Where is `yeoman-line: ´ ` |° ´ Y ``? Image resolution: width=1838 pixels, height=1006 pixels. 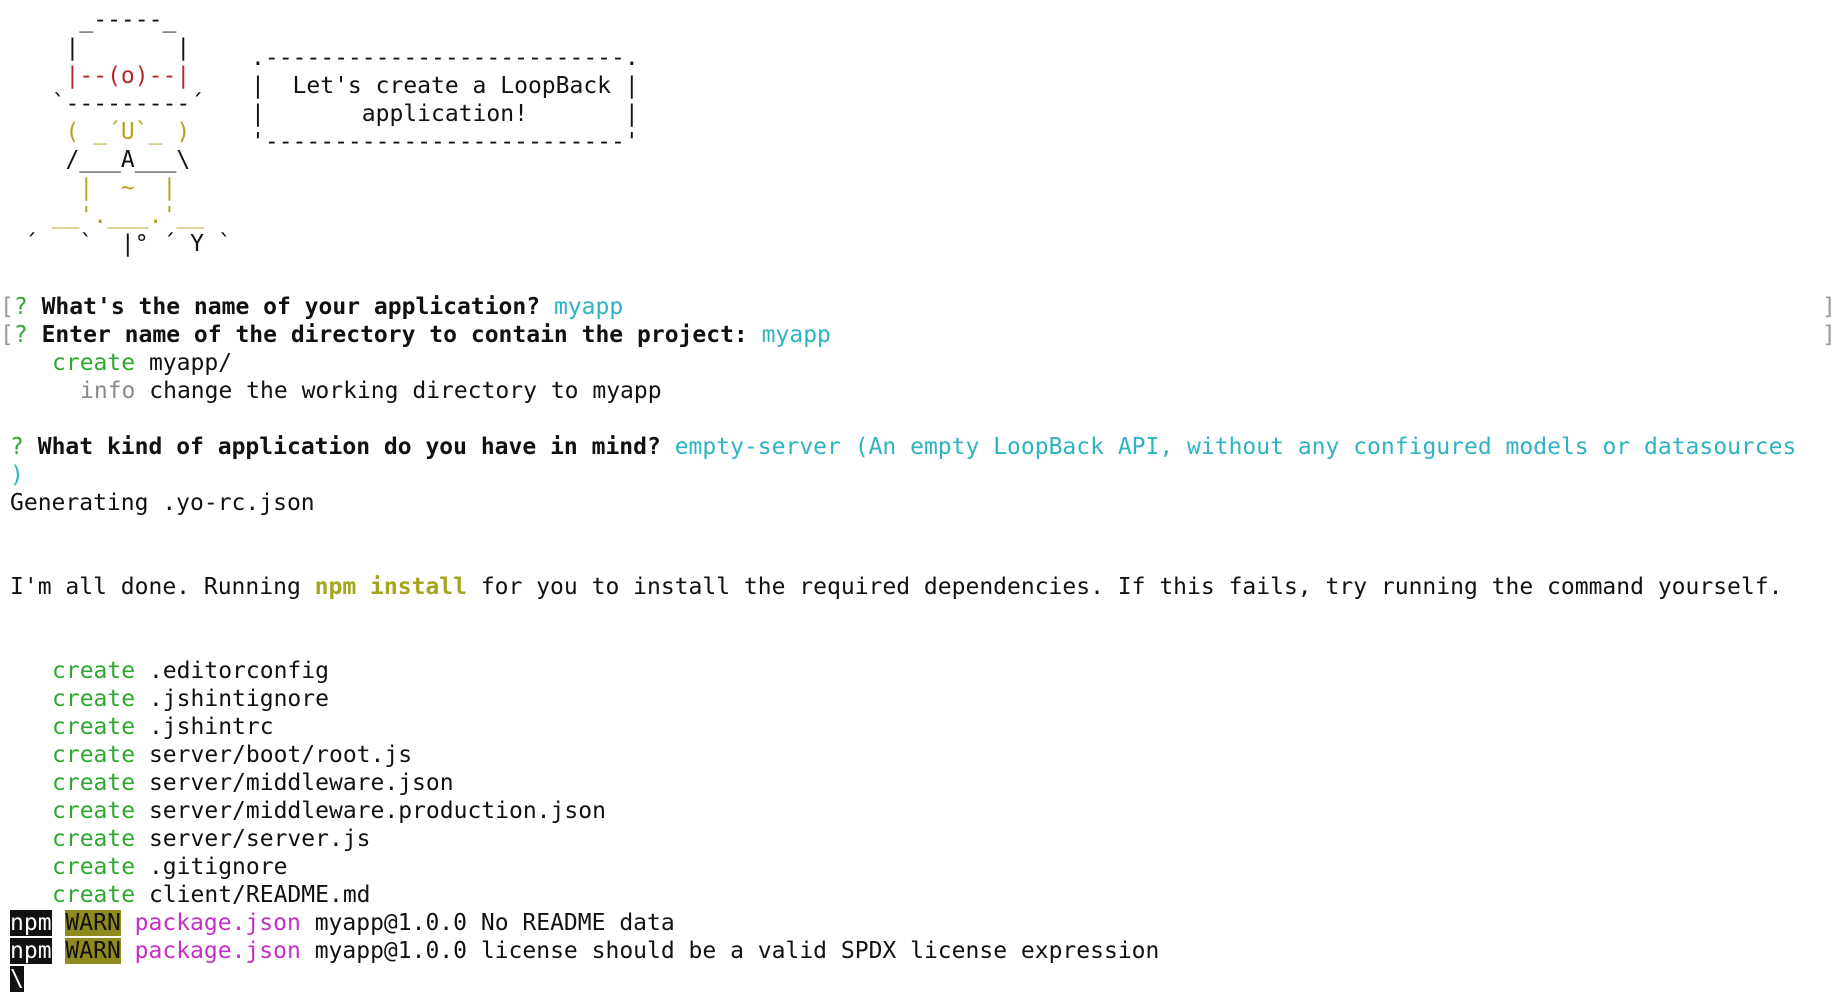 yeoman-line: ´ ` |° ´ Y ` is located at coordinates (135, 244).